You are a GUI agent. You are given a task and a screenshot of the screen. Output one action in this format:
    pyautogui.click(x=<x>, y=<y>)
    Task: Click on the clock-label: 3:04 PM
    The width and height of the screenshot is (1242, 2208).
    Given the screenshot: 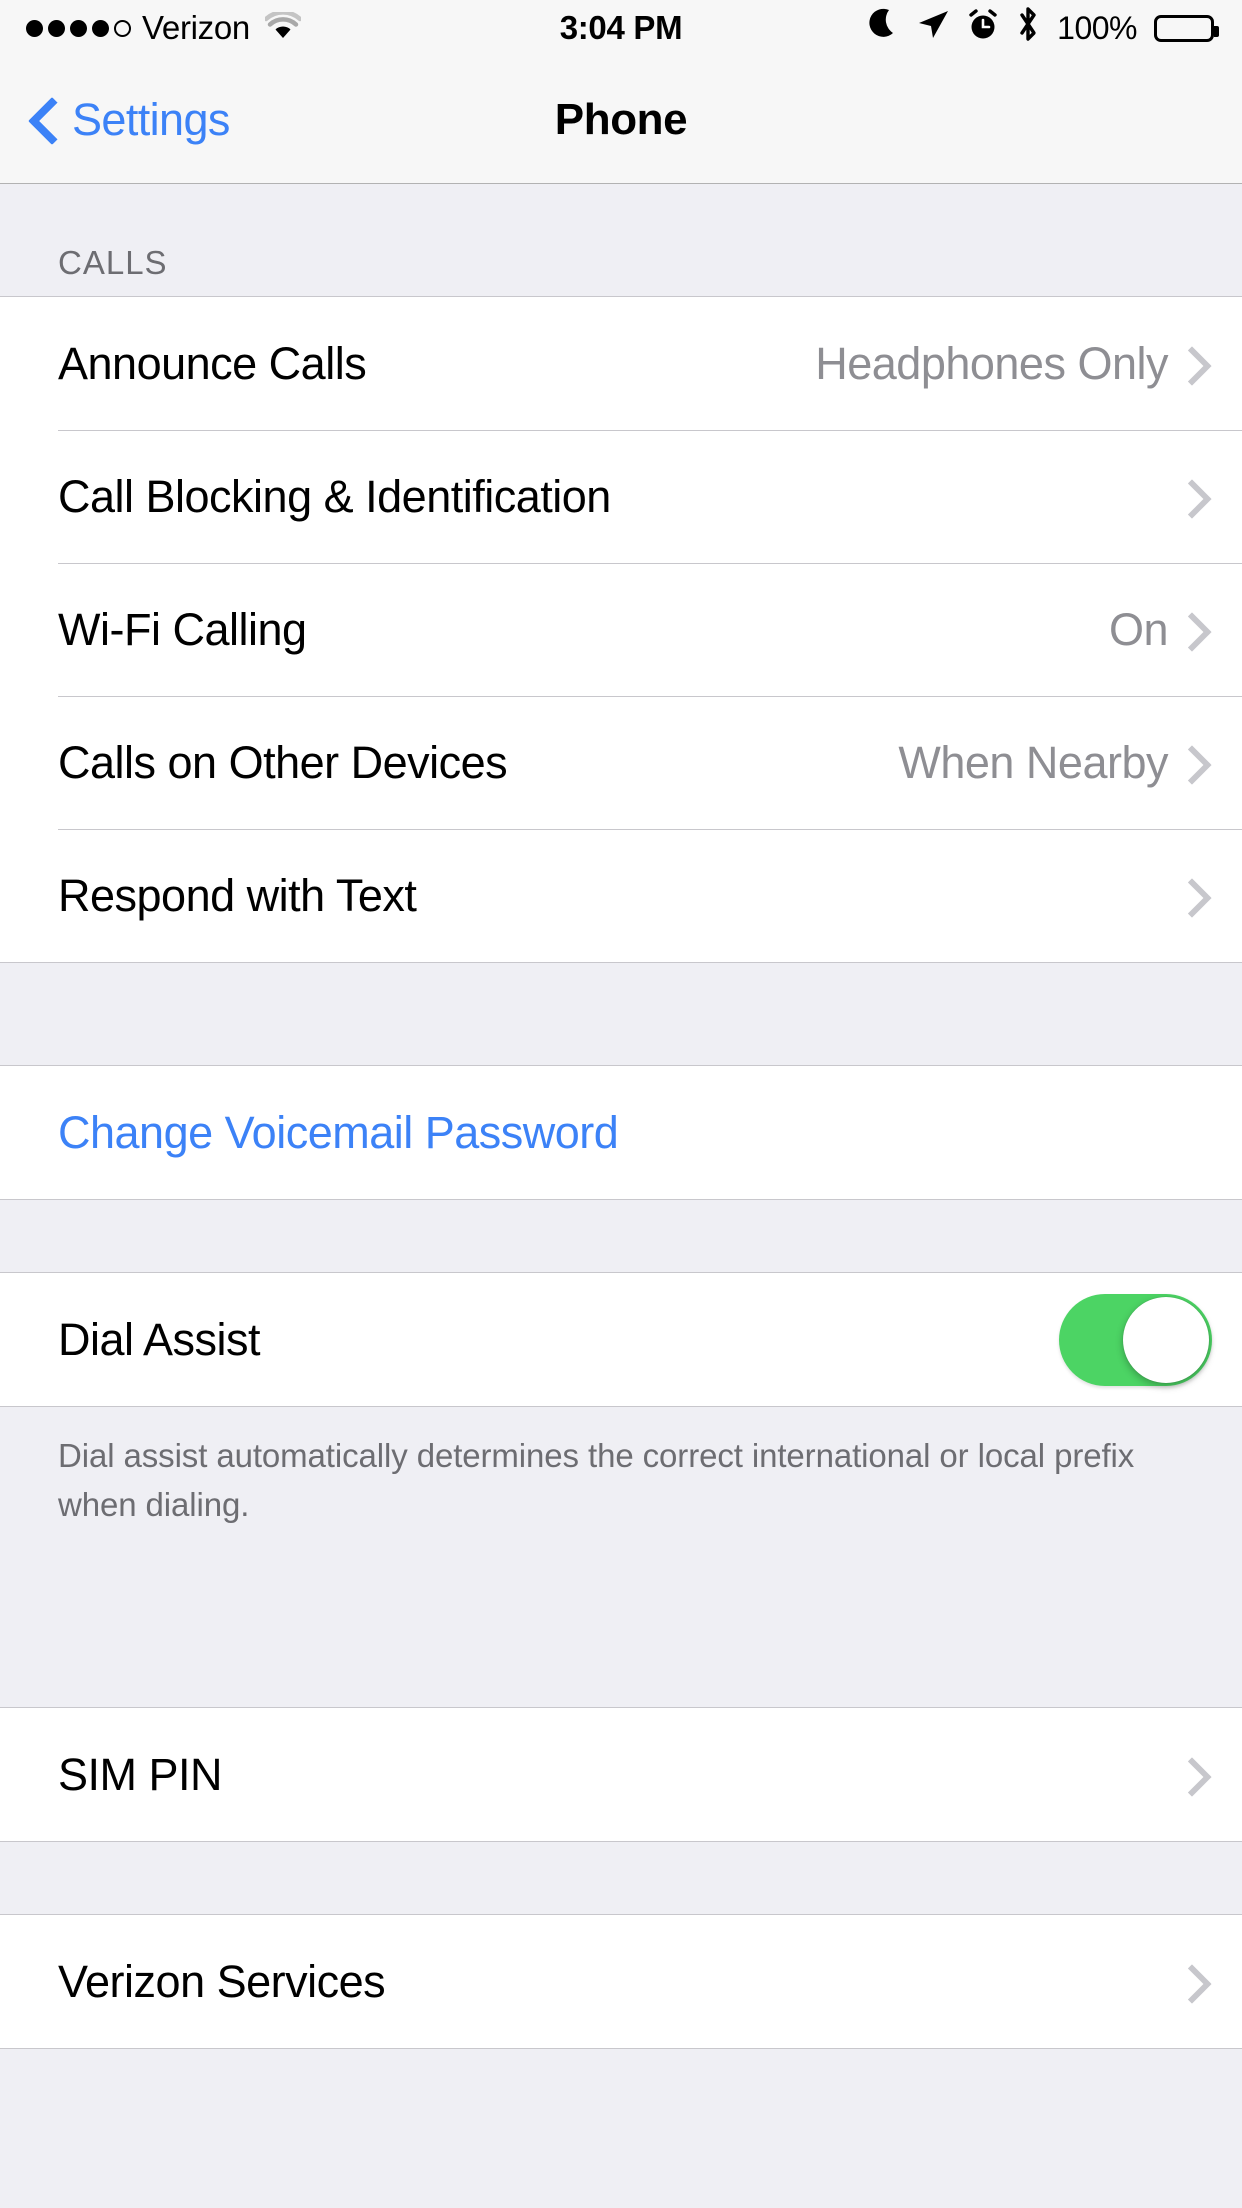 What is the action you would take?
    pyautogui.click(x=621, y=27)
    